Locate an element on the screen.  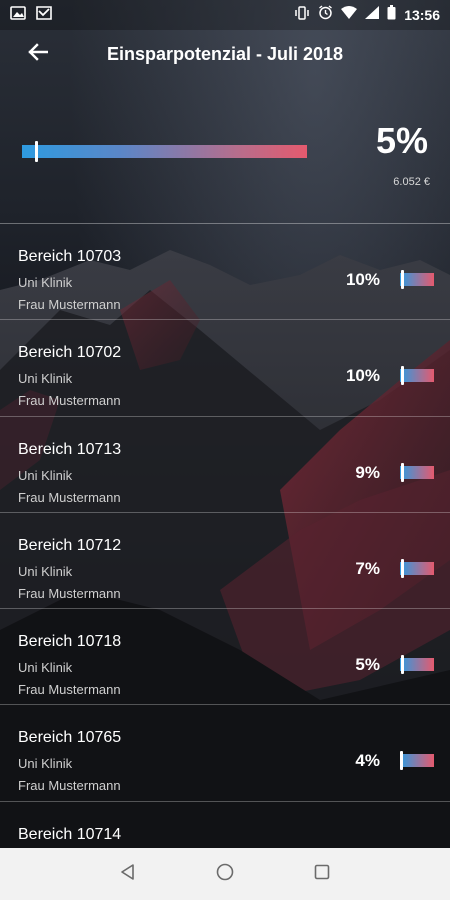
navigation-bar is located at coordinates (225, 874).